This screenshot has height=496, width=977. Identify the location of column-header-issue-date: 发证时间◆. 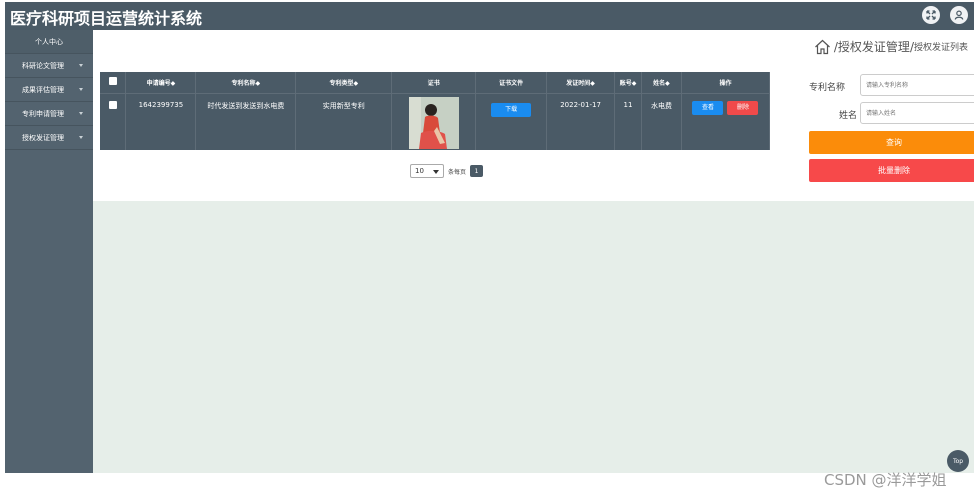
(581, 83).